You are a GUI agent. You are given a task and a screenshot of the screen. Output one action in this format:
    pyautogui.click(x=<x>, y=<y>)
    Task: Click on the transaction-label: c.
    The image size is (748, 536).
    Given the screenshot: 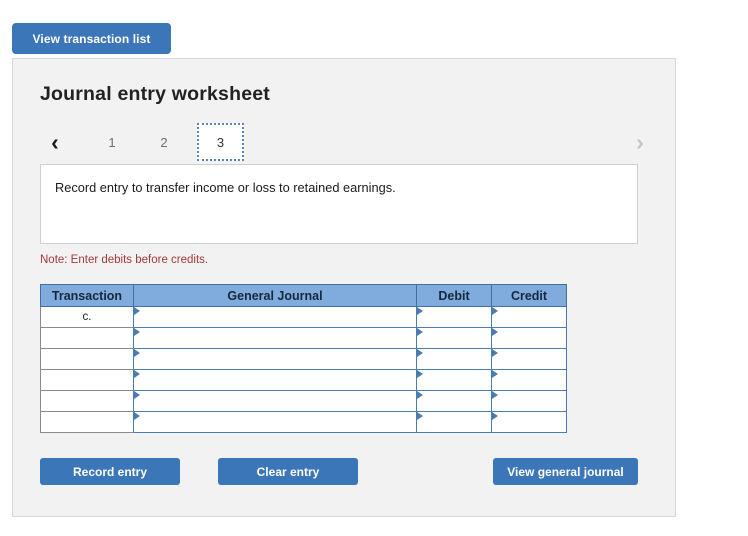 What is the action you would take?
    pyautogui.click(x=87, y=317)
    